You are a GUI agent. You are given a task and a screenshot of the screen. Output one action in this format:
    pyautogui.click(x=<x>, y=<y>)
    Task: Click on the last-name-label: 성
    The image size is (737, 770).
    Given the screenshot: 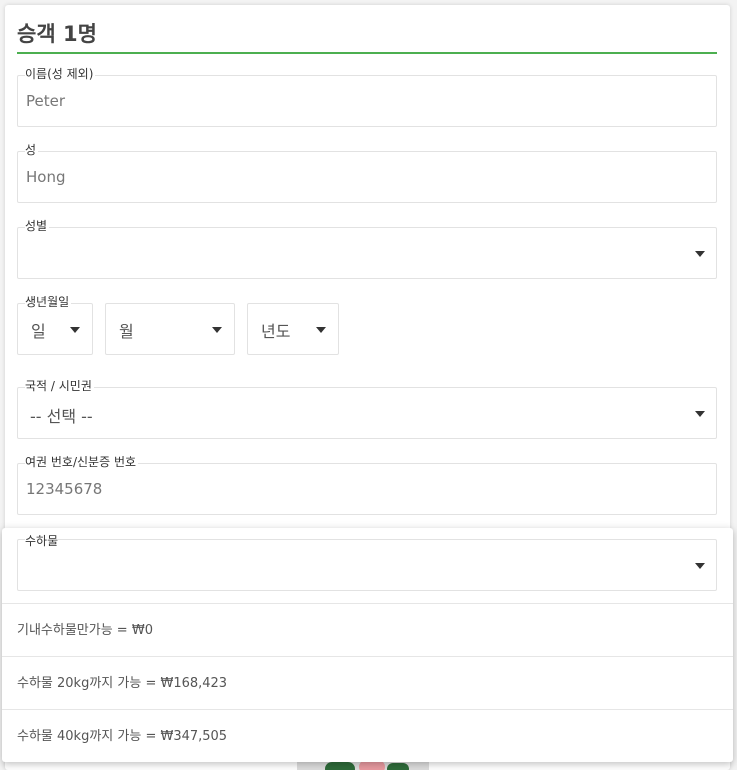 What is the action you would take?
    pyautogui.click(x=32, y=150)
    